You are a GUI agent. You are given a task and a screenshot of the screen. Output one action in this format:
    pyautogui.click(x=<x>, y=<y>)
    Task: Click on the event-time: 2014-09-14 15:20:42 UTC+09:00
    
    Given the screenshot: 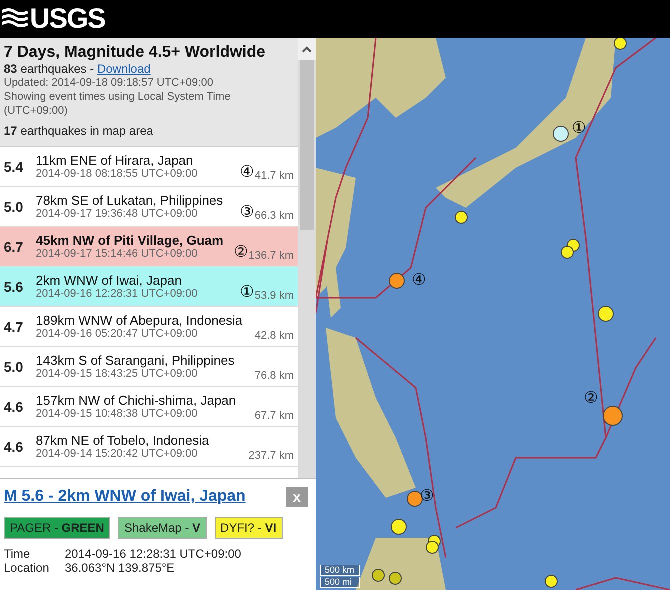 What is the action you would take?
    pyautogui.click(x=117, y=454)
    